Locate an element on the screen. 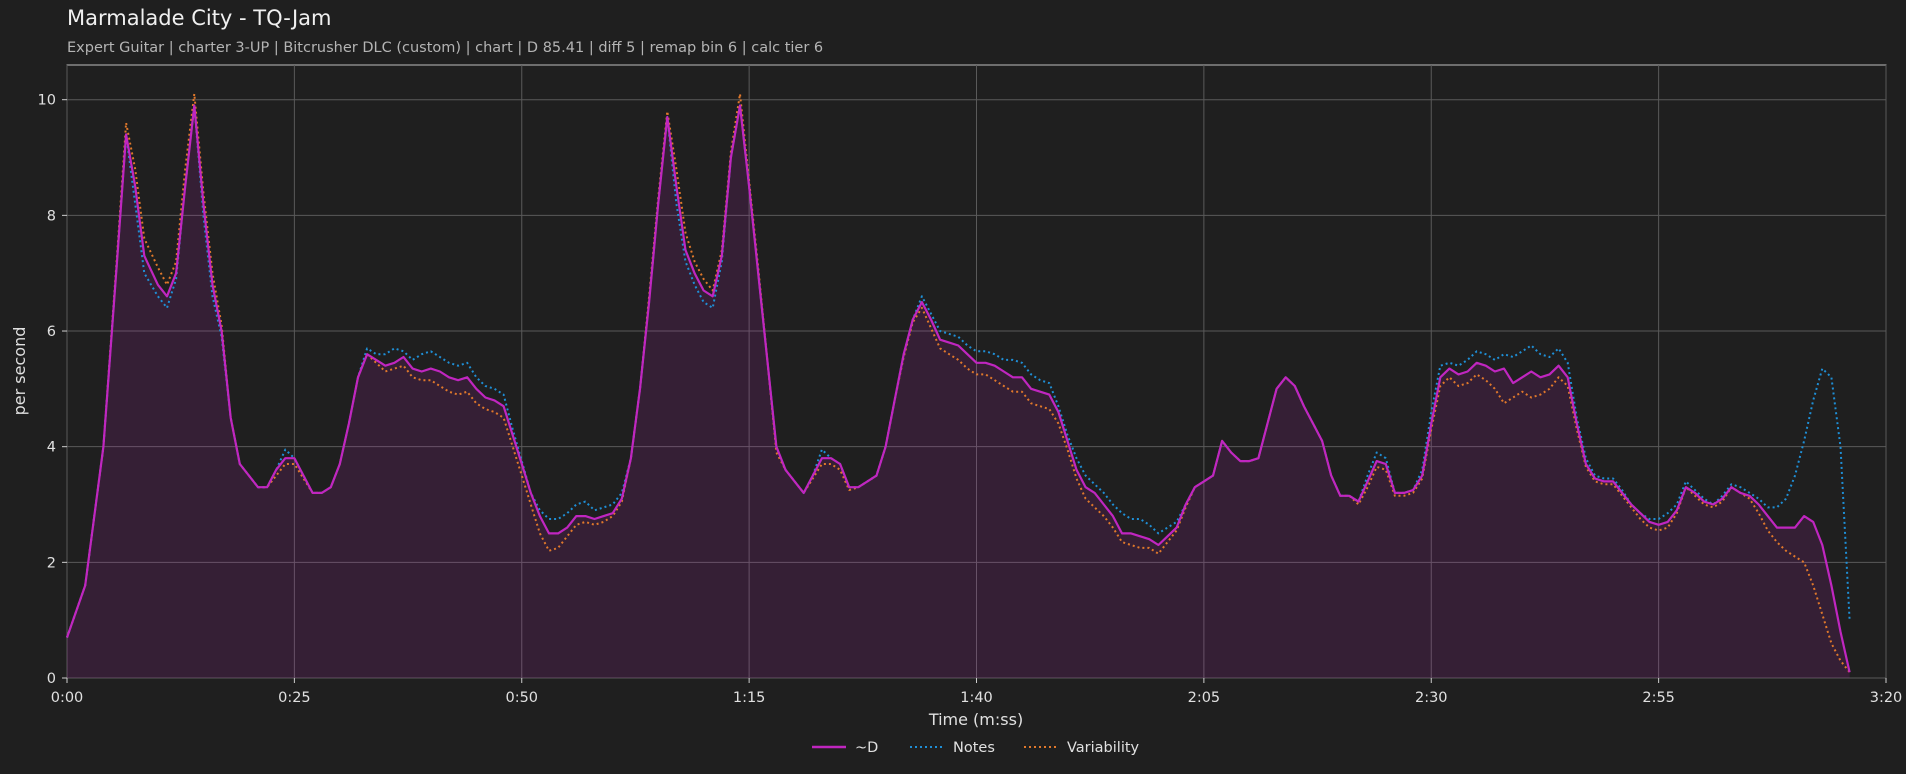  x-tick-label: 0:00 is located at coordinates (67, 698).